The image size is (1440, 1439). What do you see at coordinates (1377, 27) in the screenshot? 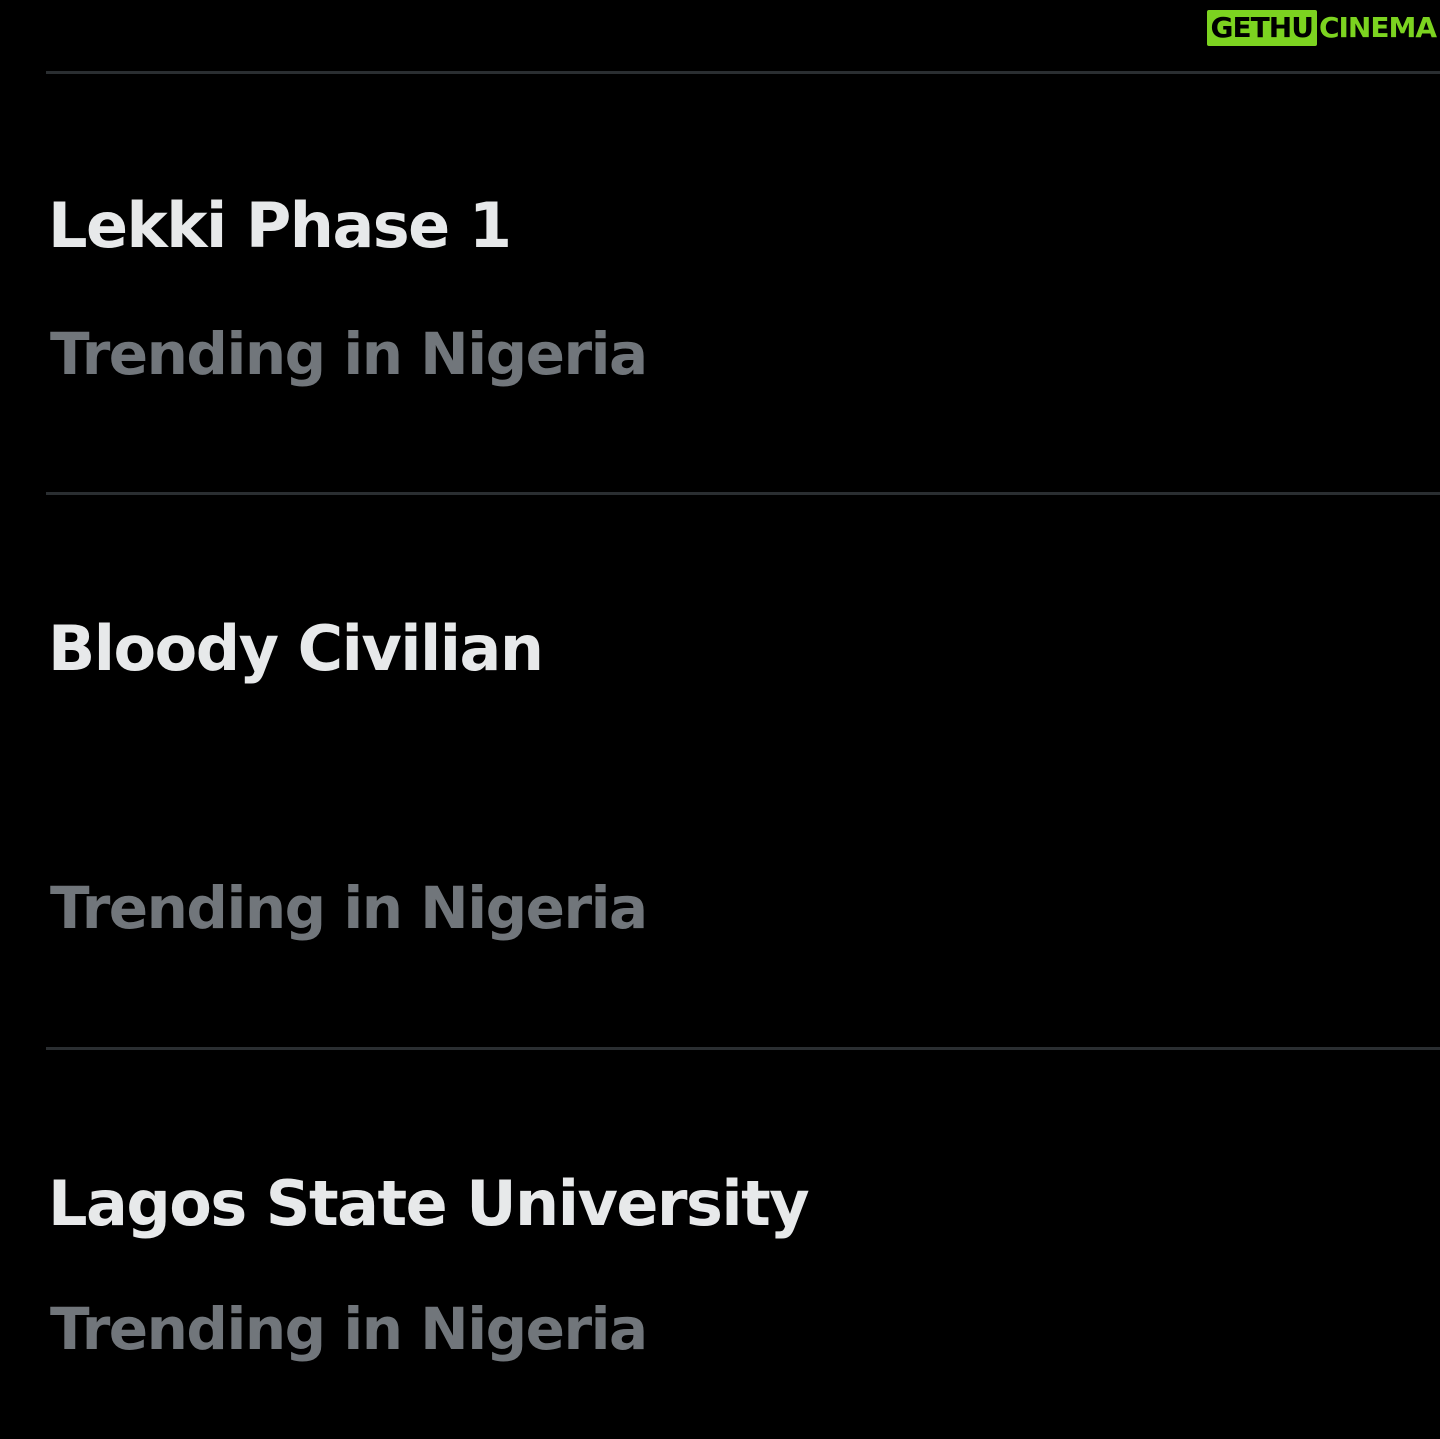
I see `watermark-logo-part2: CINEMA` at bounding box center [1377, 27].